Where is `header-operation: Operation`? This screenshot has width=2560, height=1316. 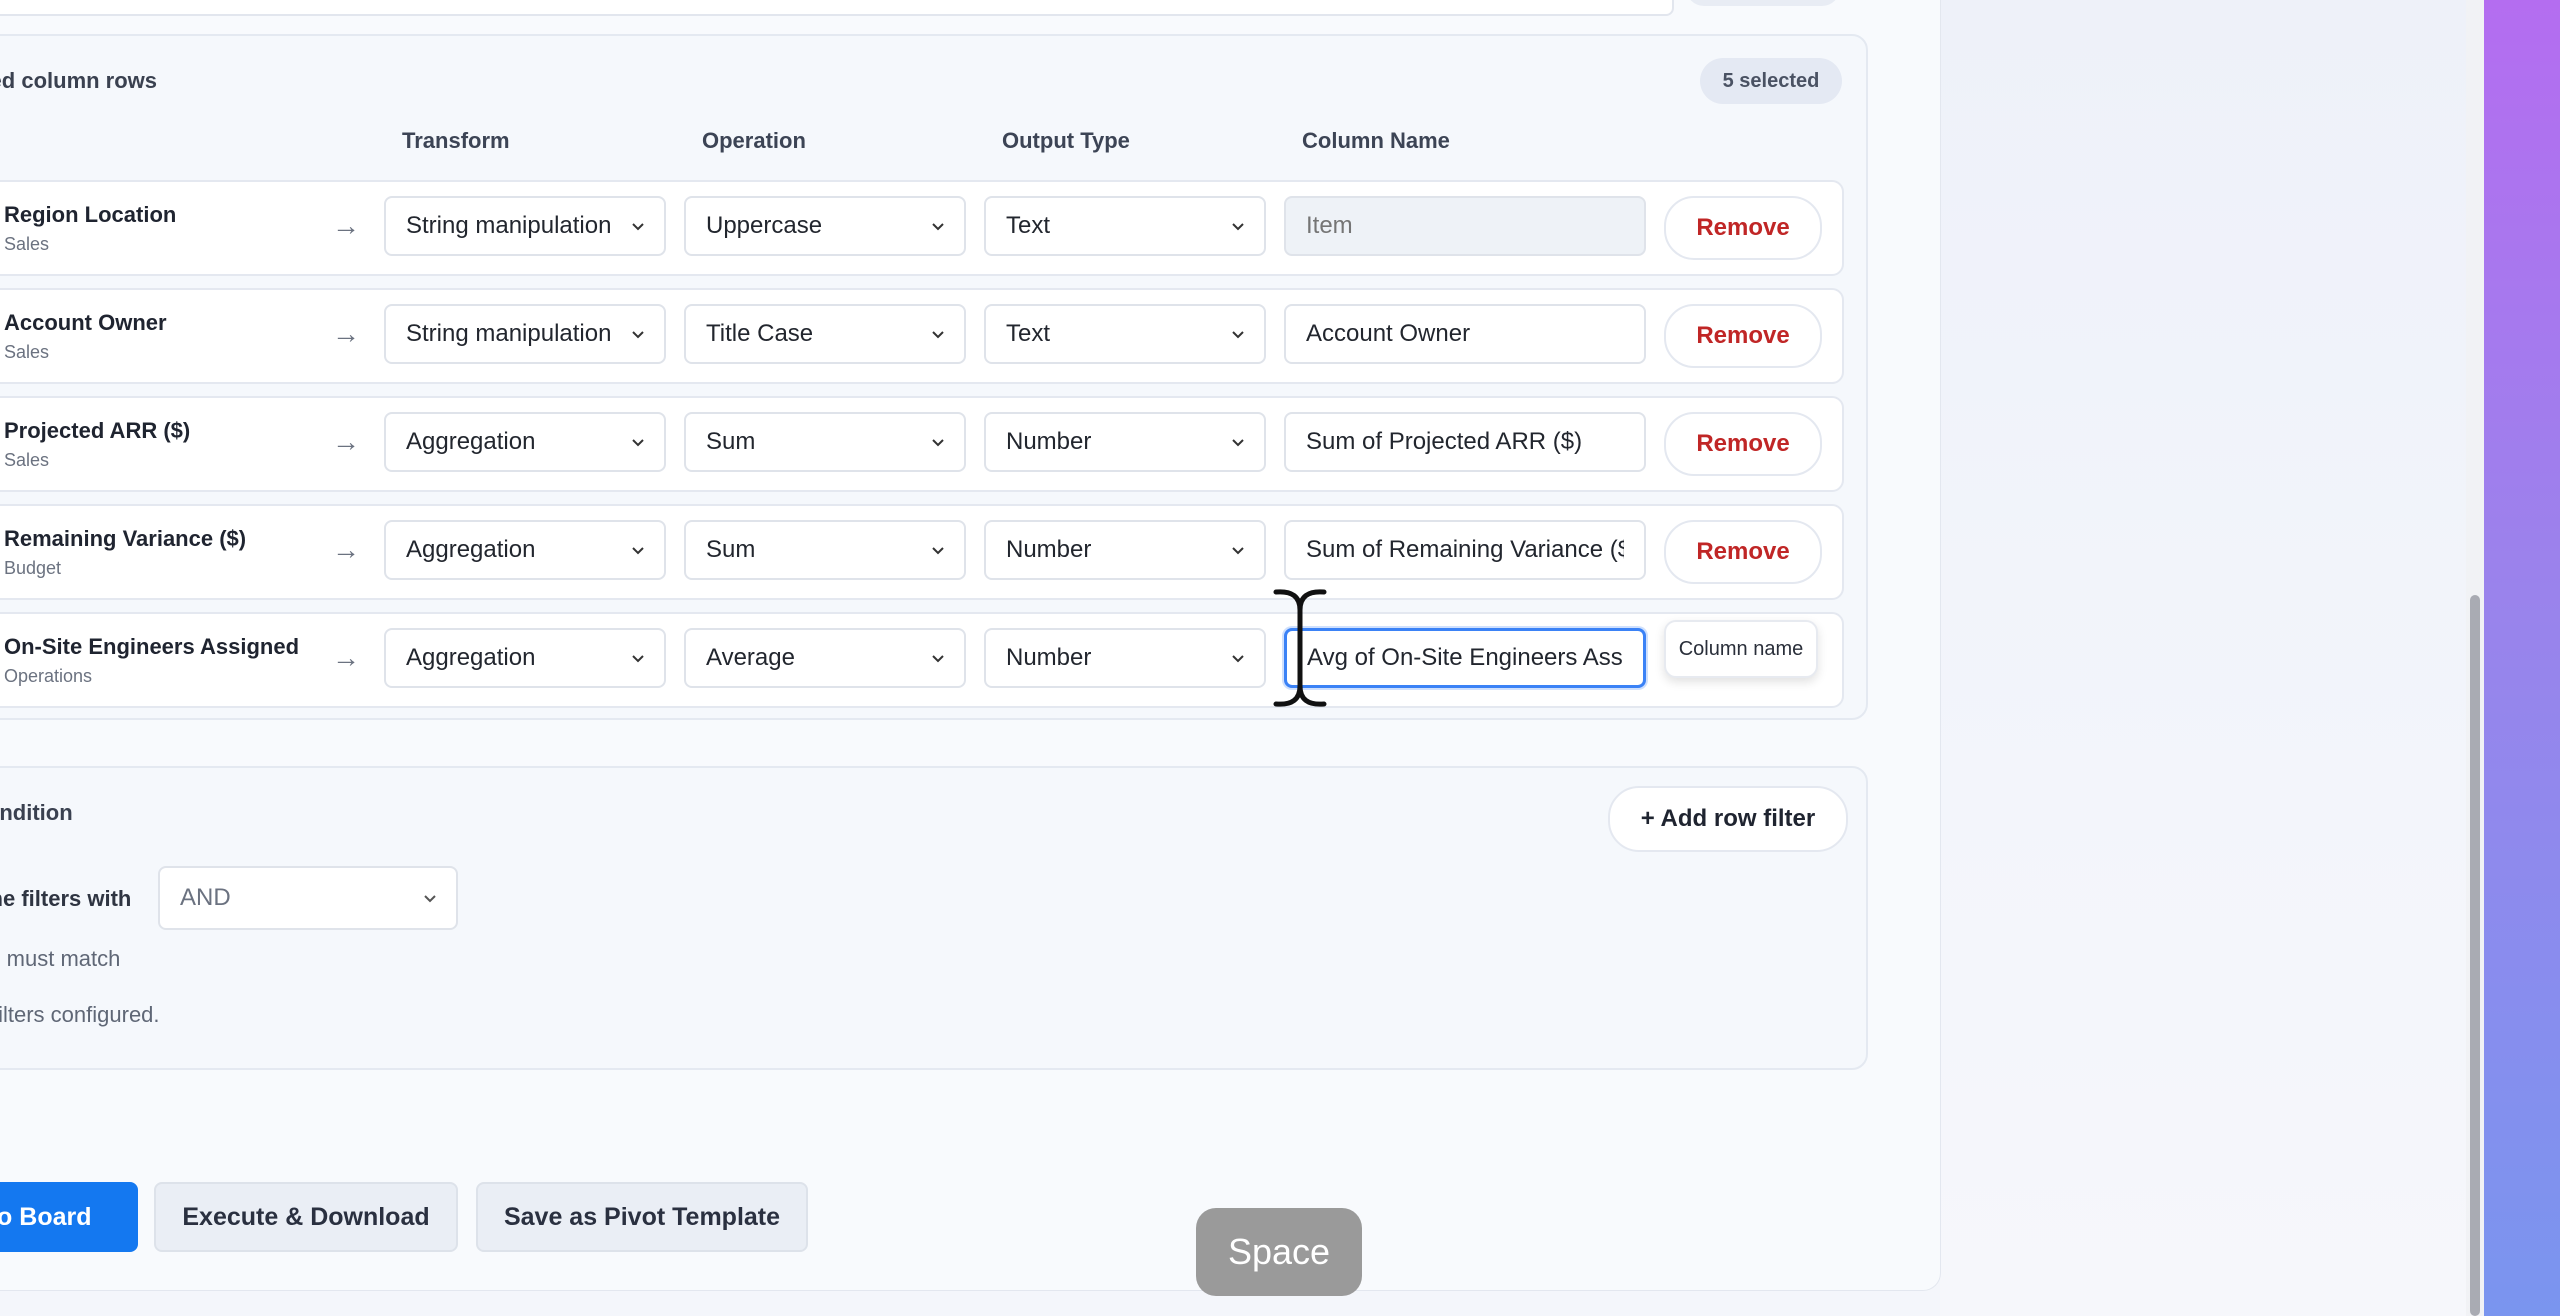
header-operation: Operation is located at coordinates (754, 140).